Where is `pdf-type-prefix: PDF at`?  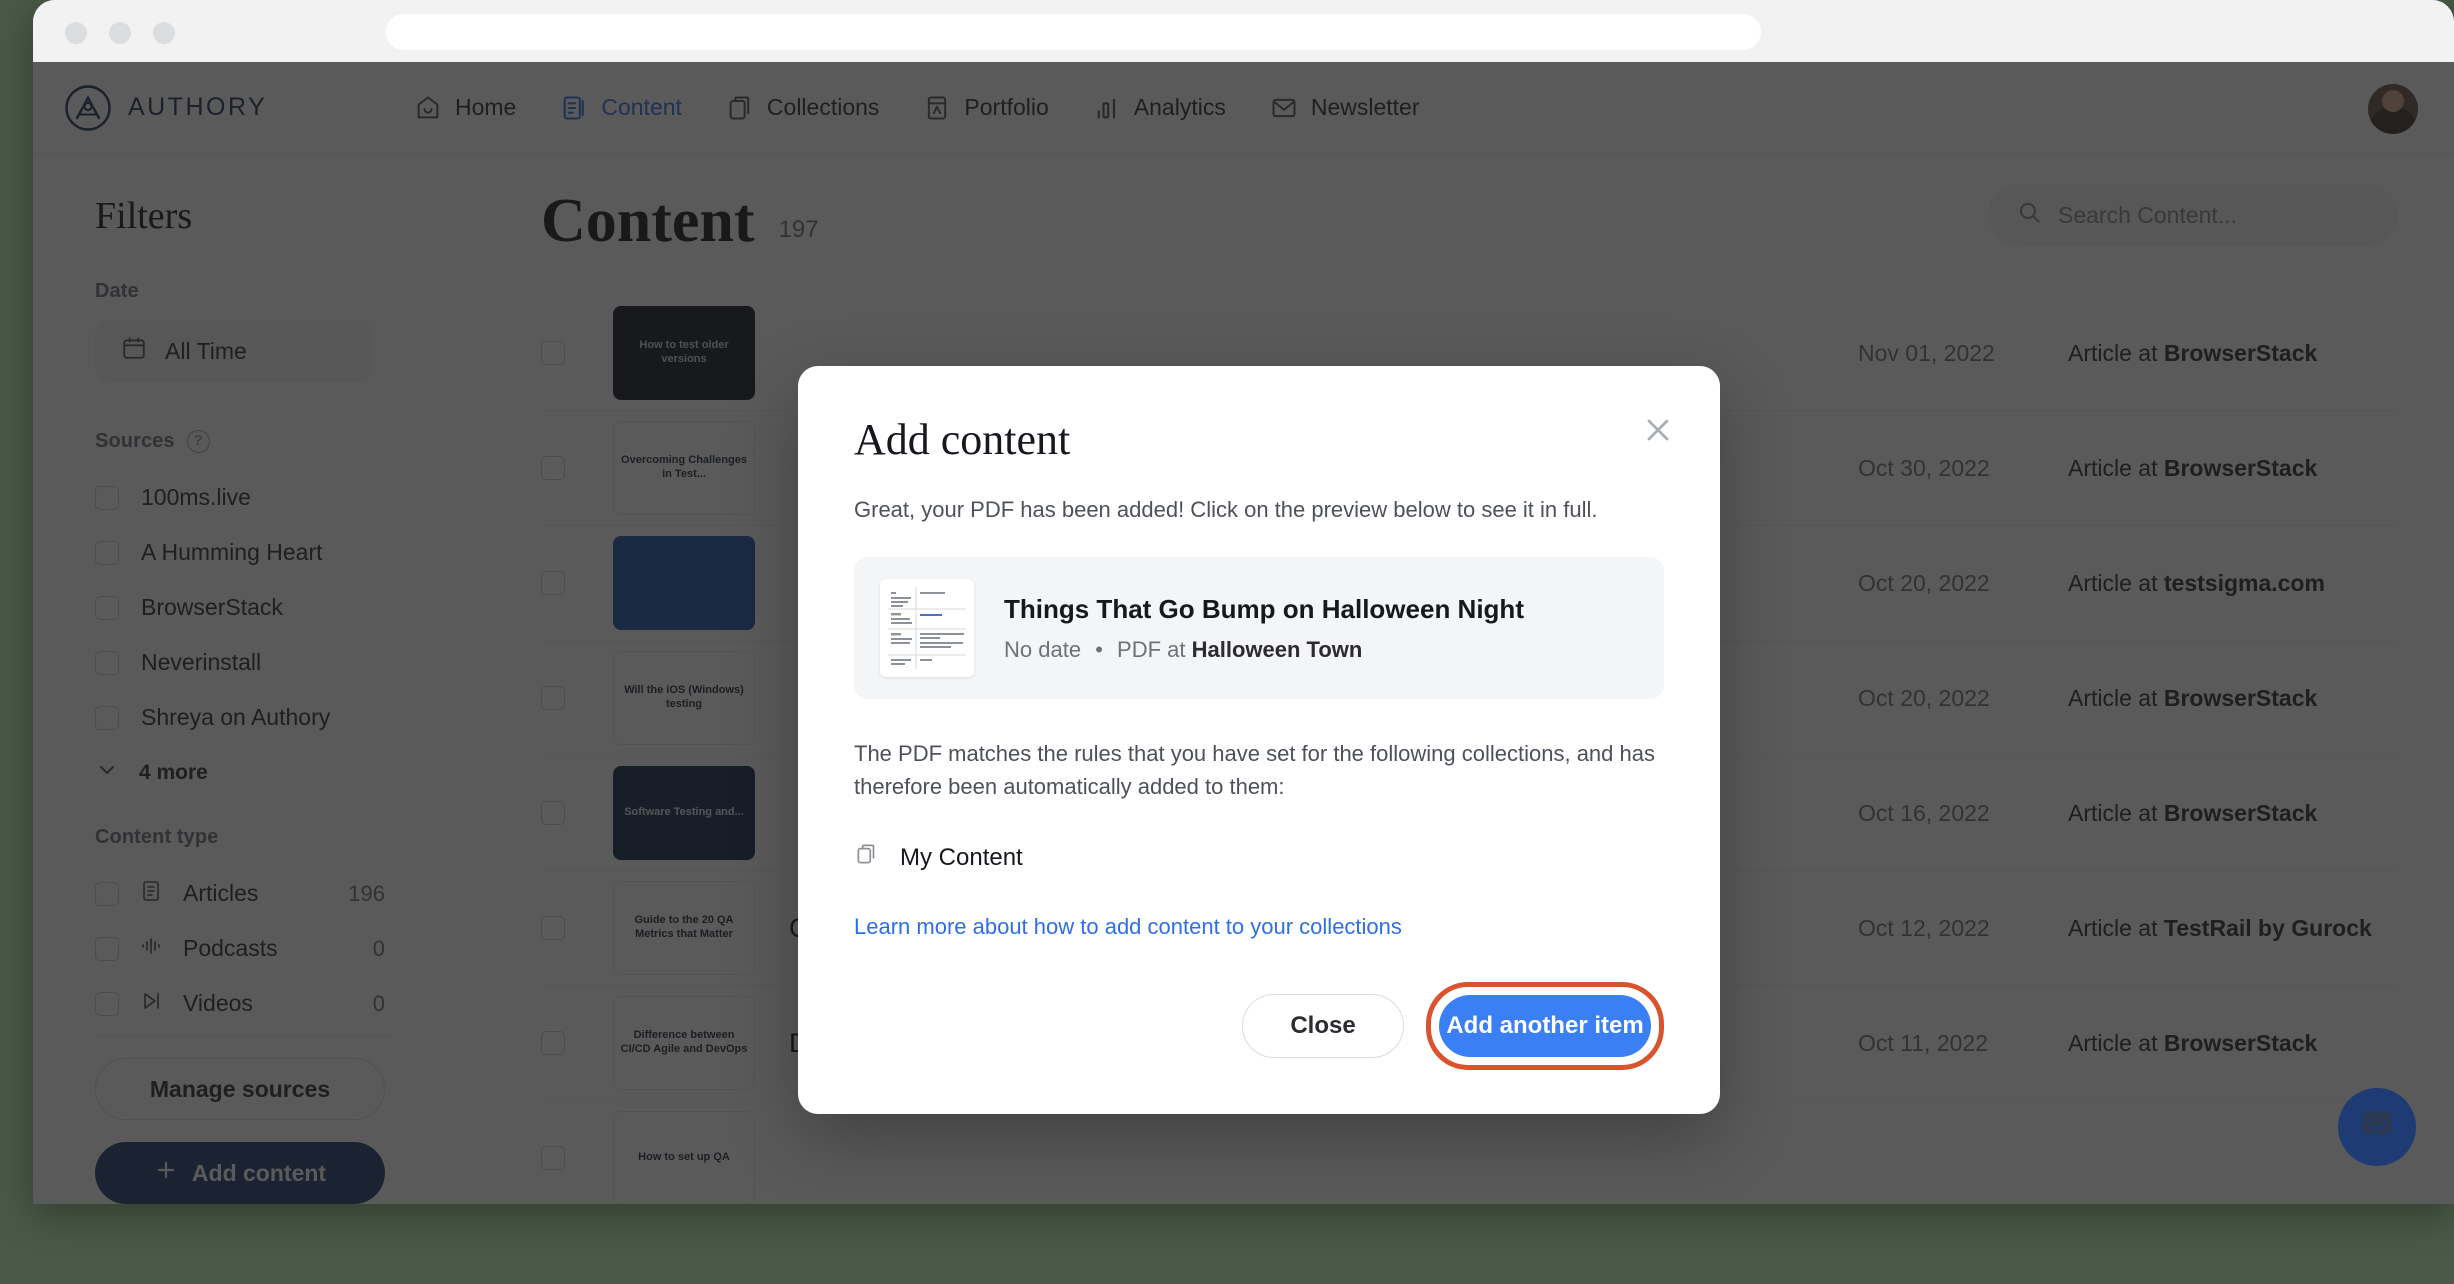
pdf-type-prefix: PDF at is located at coordinates (1154, 649).